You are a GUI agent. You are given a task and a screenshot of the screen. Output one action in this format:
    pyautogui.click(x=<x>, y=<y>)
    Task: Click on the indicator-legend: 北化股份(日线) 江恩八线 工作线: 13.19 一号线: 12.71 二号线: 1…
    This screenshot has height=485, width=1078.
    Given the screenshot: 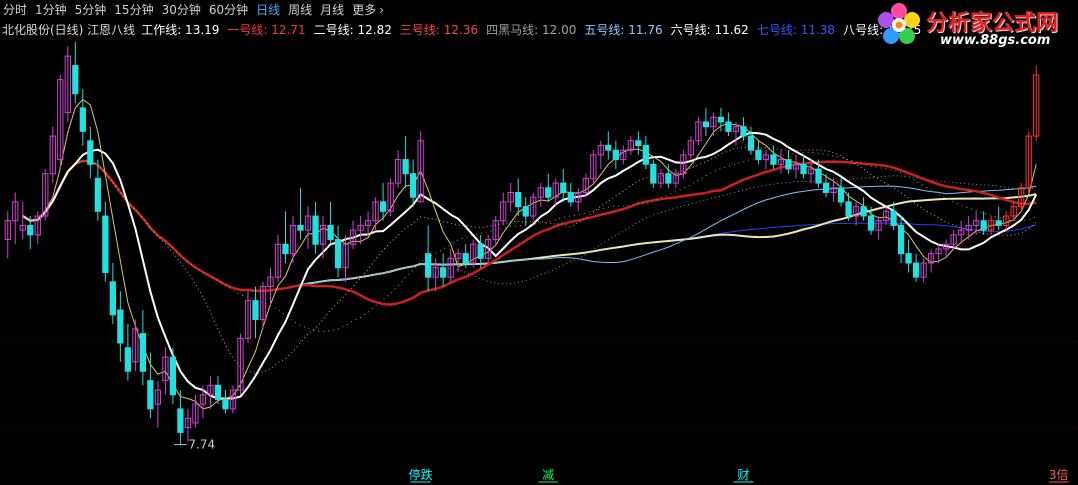 What is the action you would take?
    pyautogui.click(x=465, y=29)
    